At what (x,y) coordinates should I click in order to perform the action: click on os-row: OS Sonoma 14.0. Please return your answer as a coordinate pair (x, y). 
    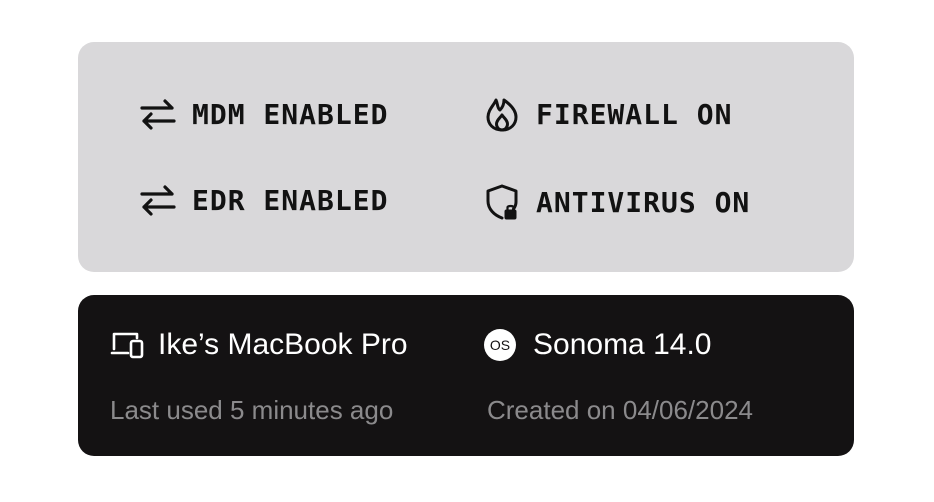
    Looking at the image, I should click on (597, 345).